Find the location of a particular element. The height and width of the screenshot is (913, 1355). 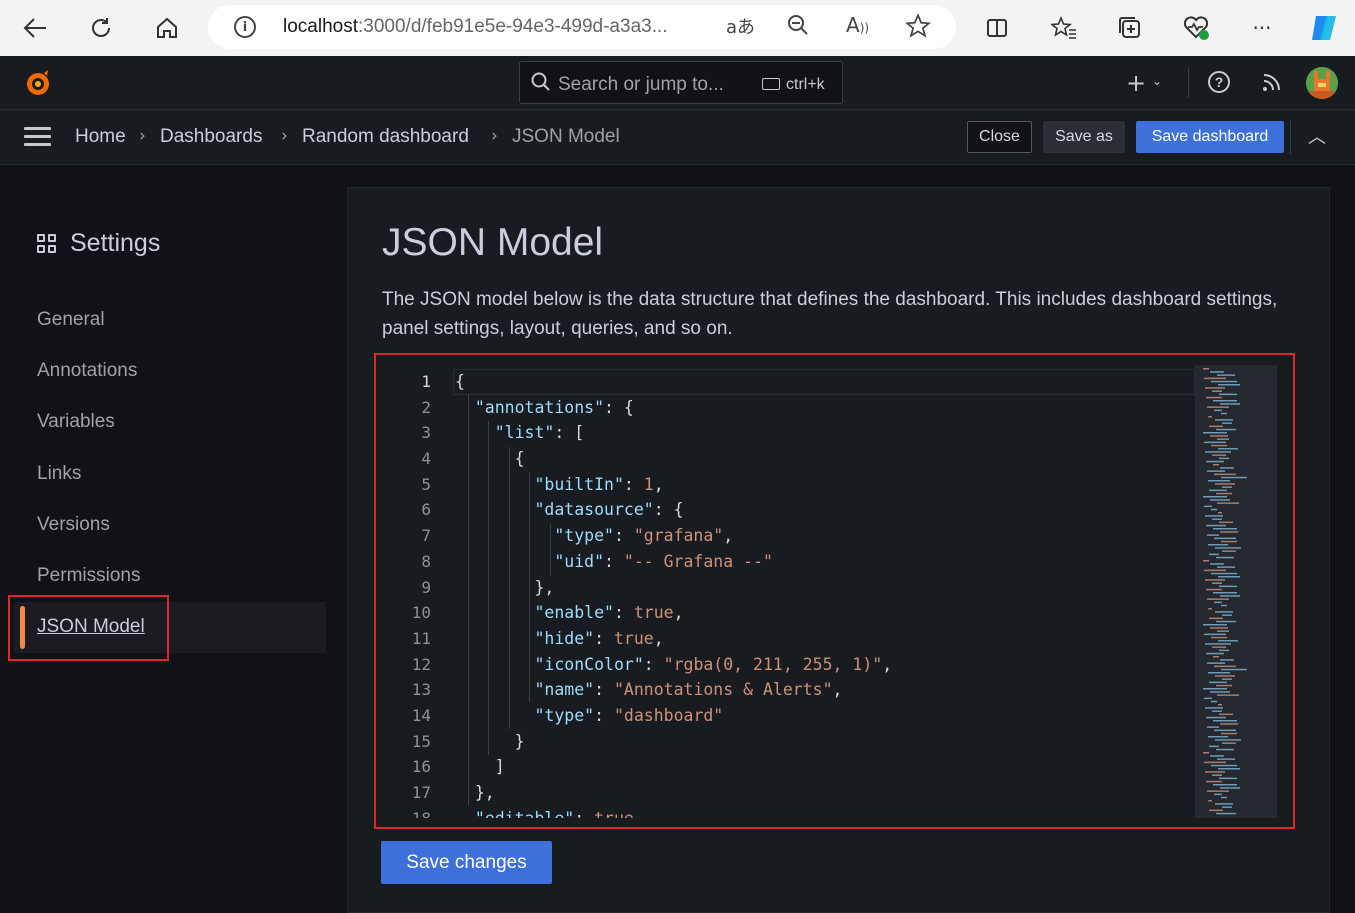

editor-minimap is located at coordinates (1236, 591).